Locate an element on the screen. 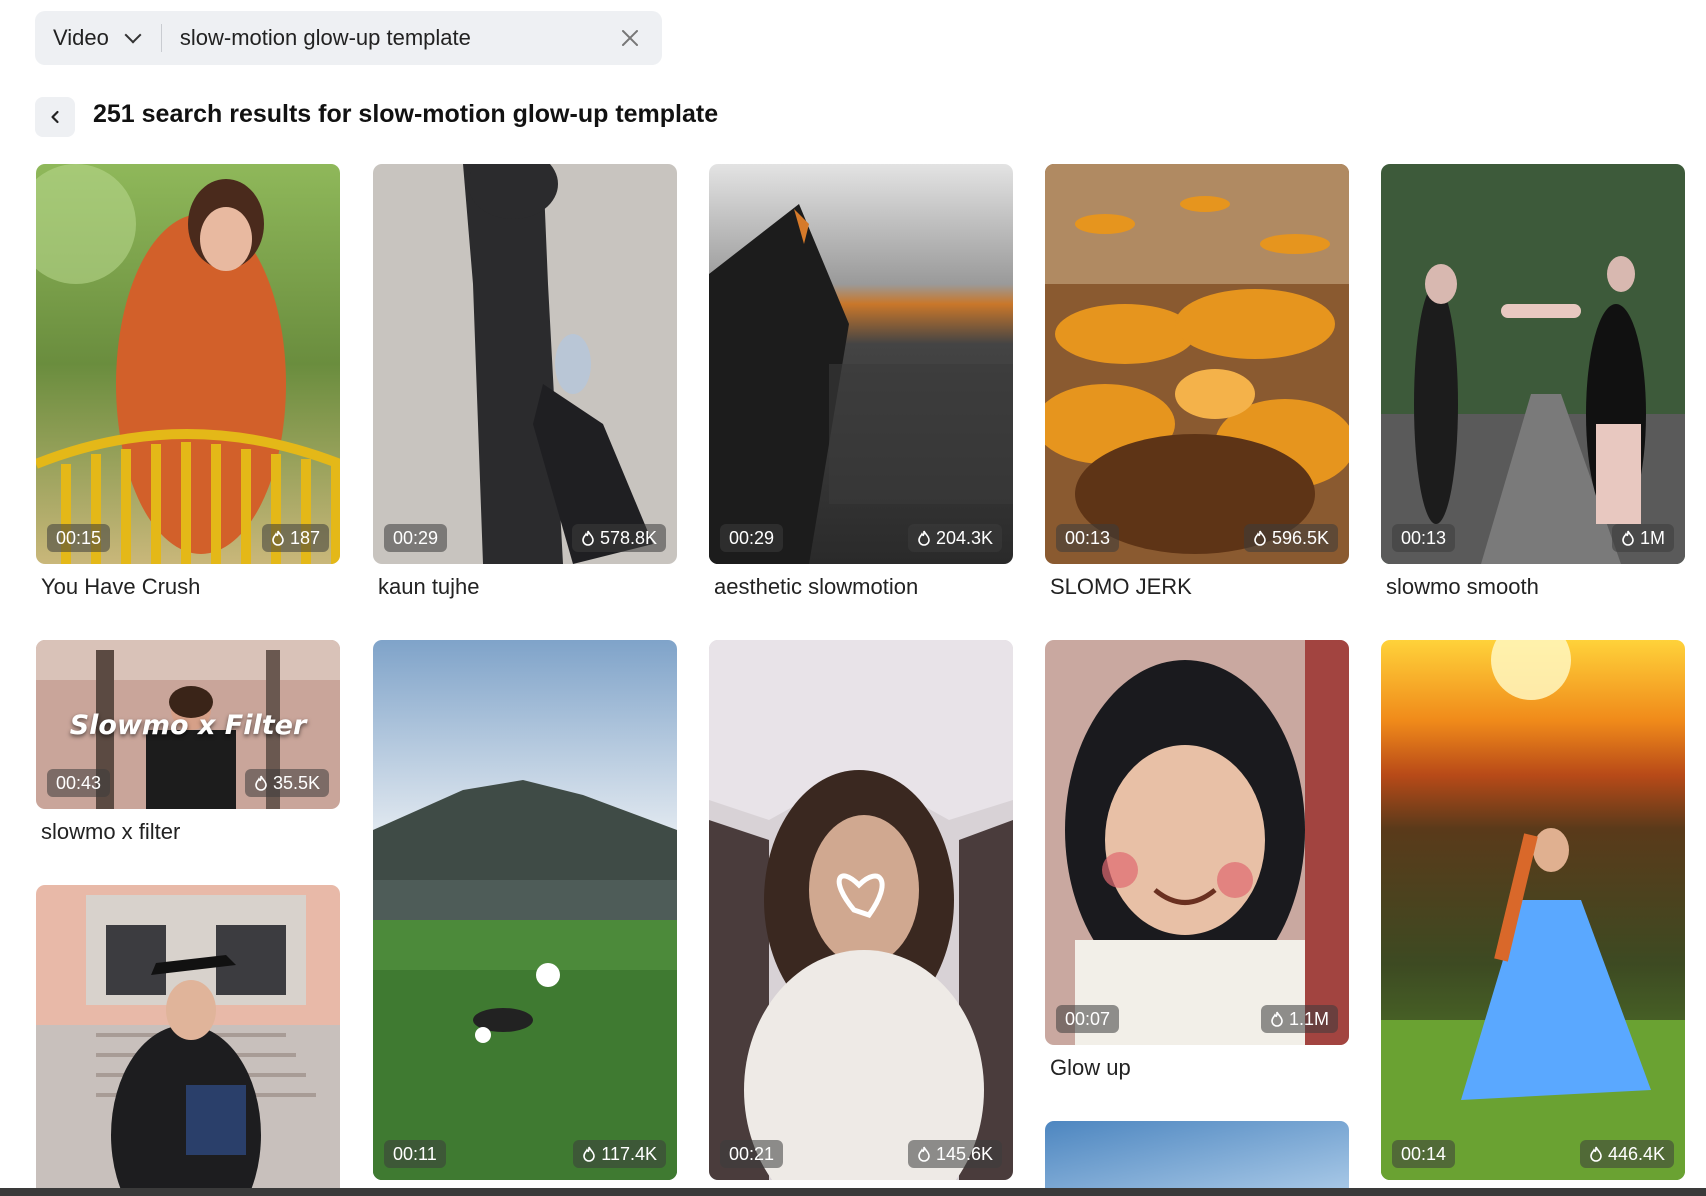  views-badge: 1M is located at coordinates (1642, 538).